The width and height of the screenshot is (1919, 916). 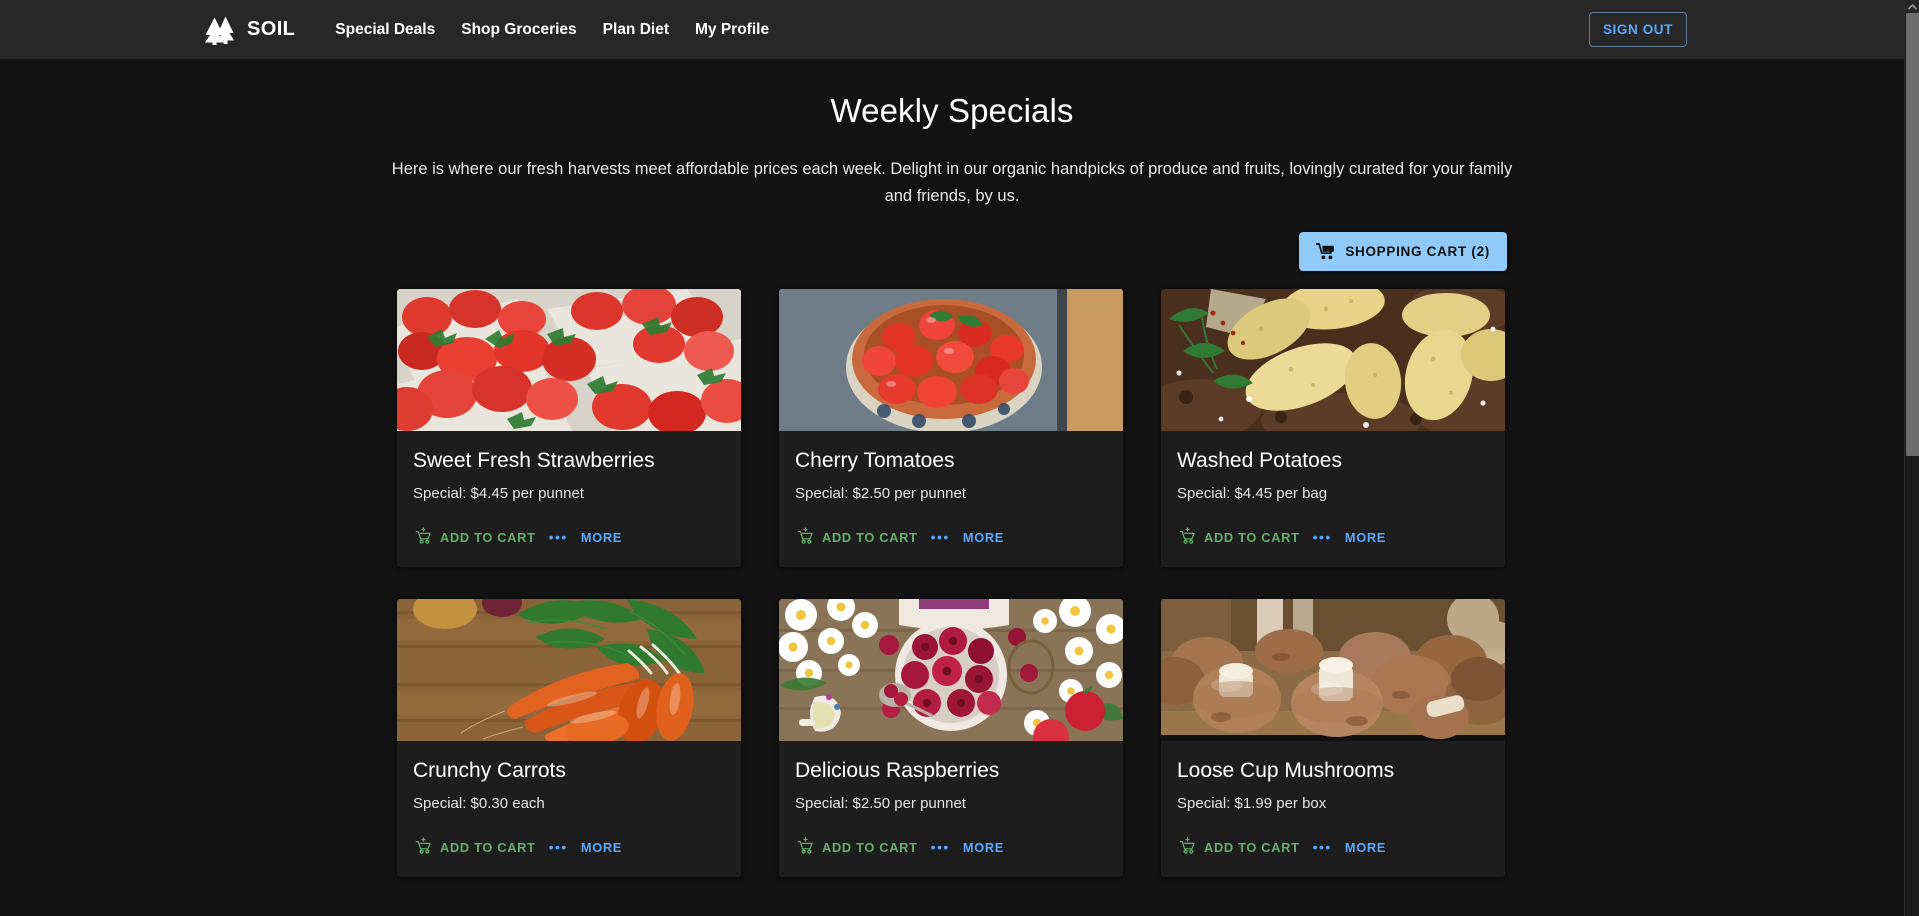 I want to click on cherry-tomatoes-in-bowl-image, so click(x=951, y=360).